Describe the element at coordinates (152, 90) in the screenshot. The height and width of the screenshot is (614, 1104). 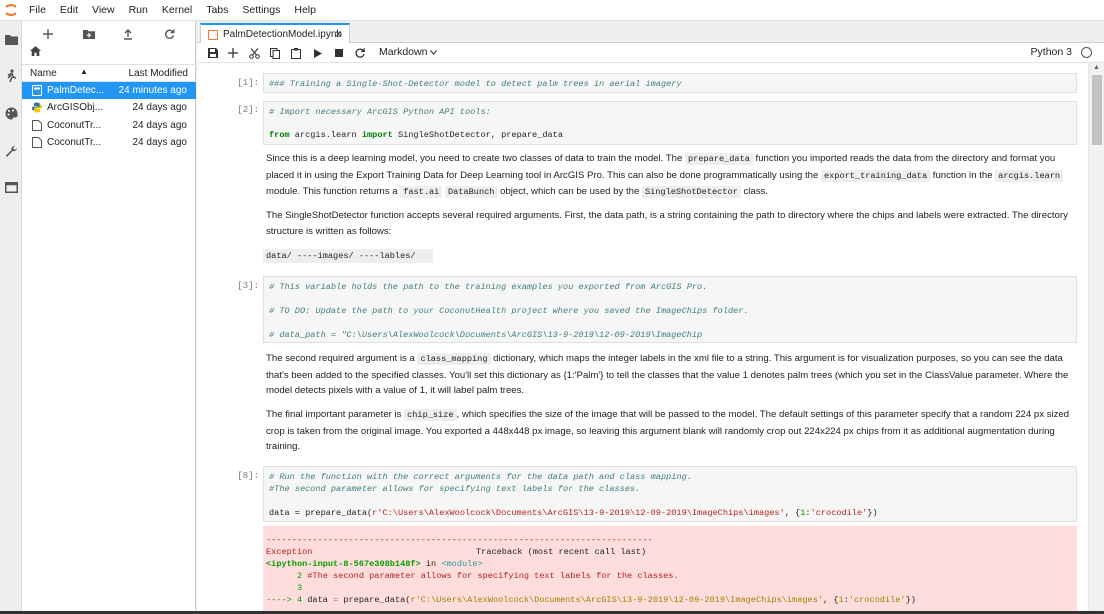
I see `file-modified: 24 minutes ago` at that location.